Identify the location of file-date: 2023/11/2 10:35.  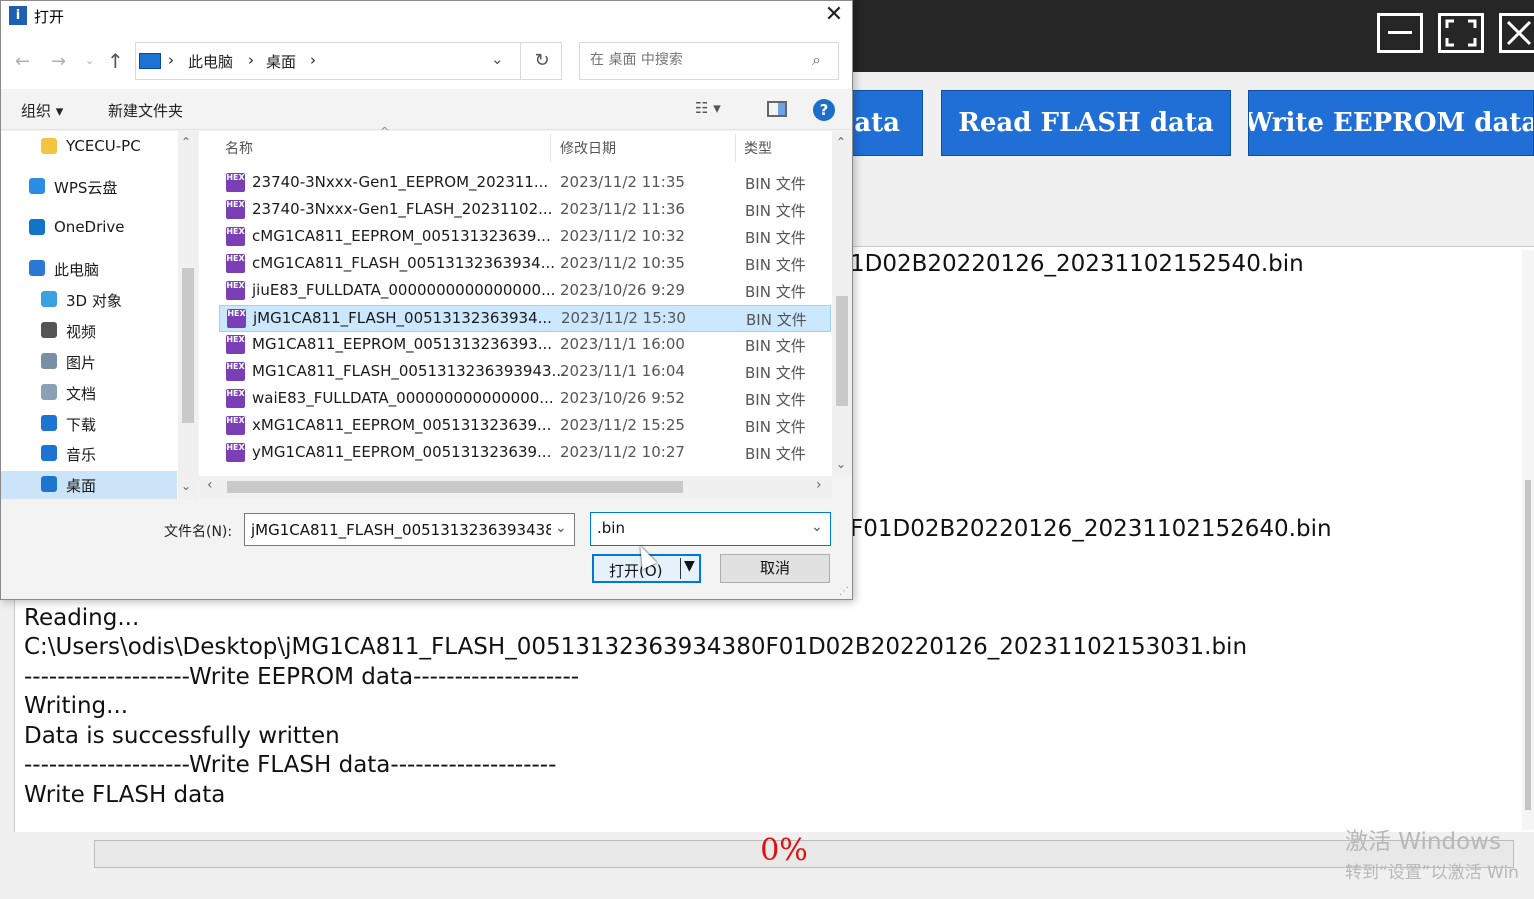
(622, 263).